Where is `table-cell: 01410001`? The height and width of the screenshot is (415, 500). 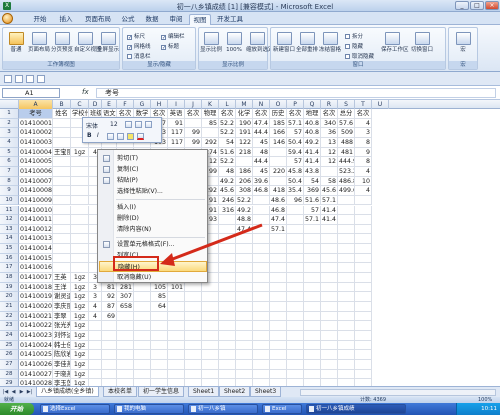
table-cell: 01410001 is located at coordinates (36, 123).